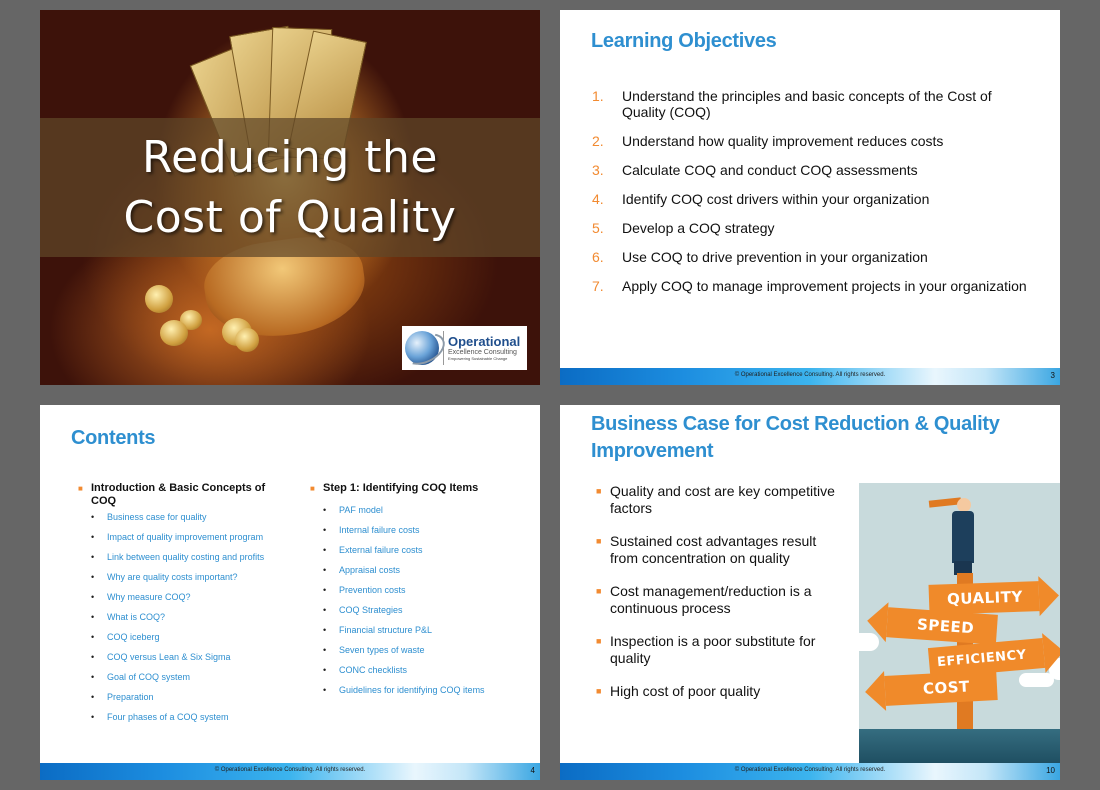  Describe the element at coordinates (401, 488) in the screenshot. I see `section-heading-text: Step 1: Identifying COQ Items` at that location.